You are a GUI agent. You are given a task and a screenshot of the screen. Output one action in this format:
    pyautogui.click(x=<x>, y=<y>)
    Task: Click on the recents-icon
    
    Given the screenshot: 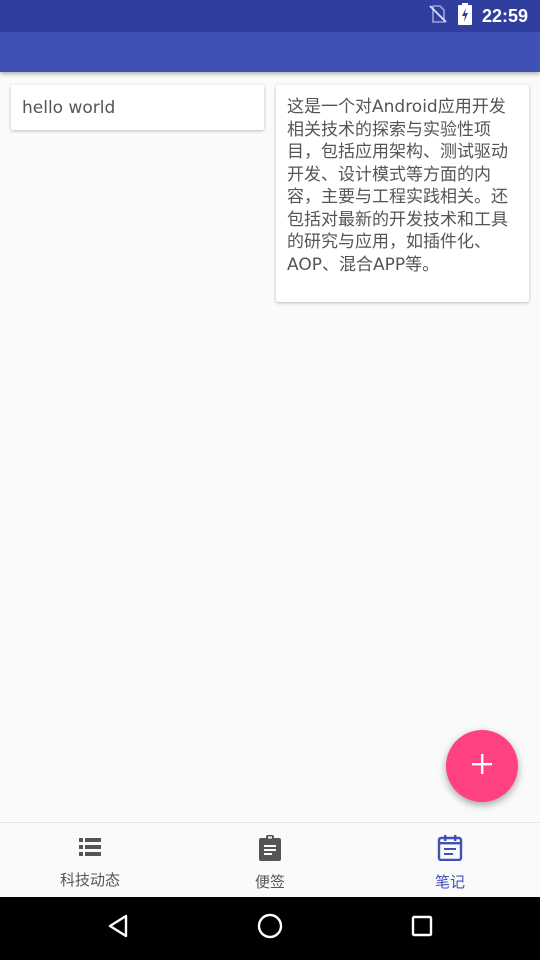 What is the action you would take?
    pyautogui.click(x=422, y=928)
    